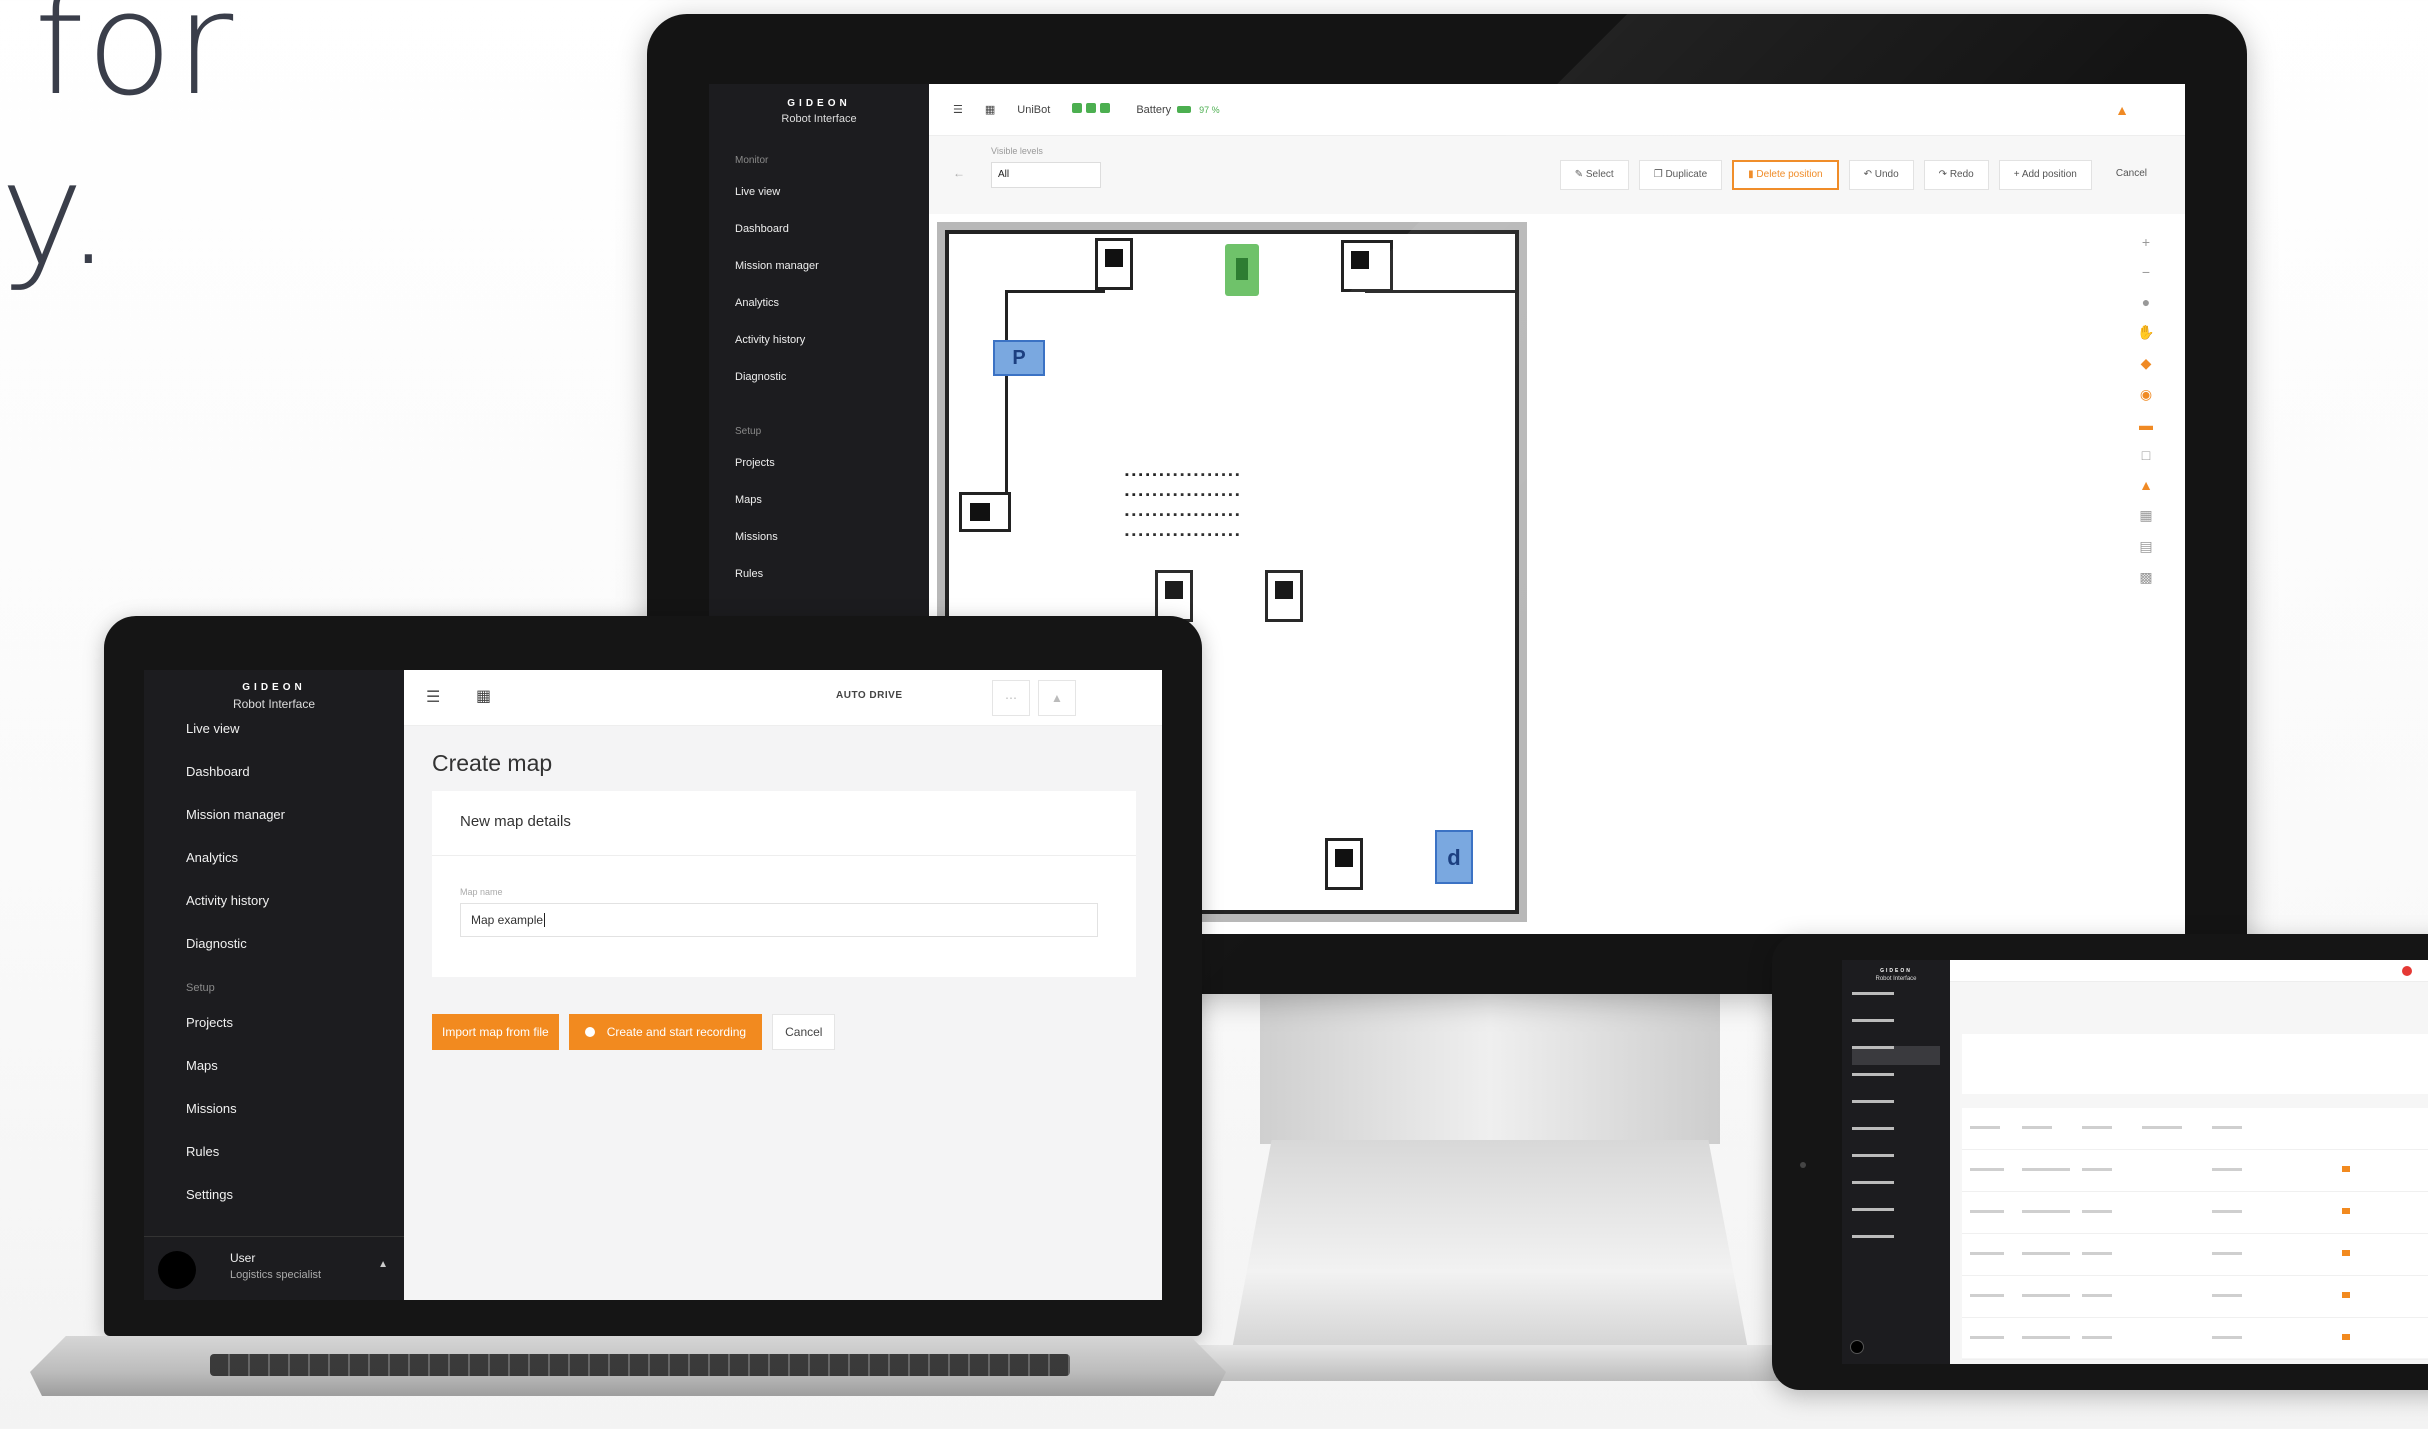 Image resolution: width=2428 pixels, height=1429 pixels. What do you see at coordinates (779, 920) in the screenshot?
I see `map-name-input: Map example` at bounding box center [779, 920].